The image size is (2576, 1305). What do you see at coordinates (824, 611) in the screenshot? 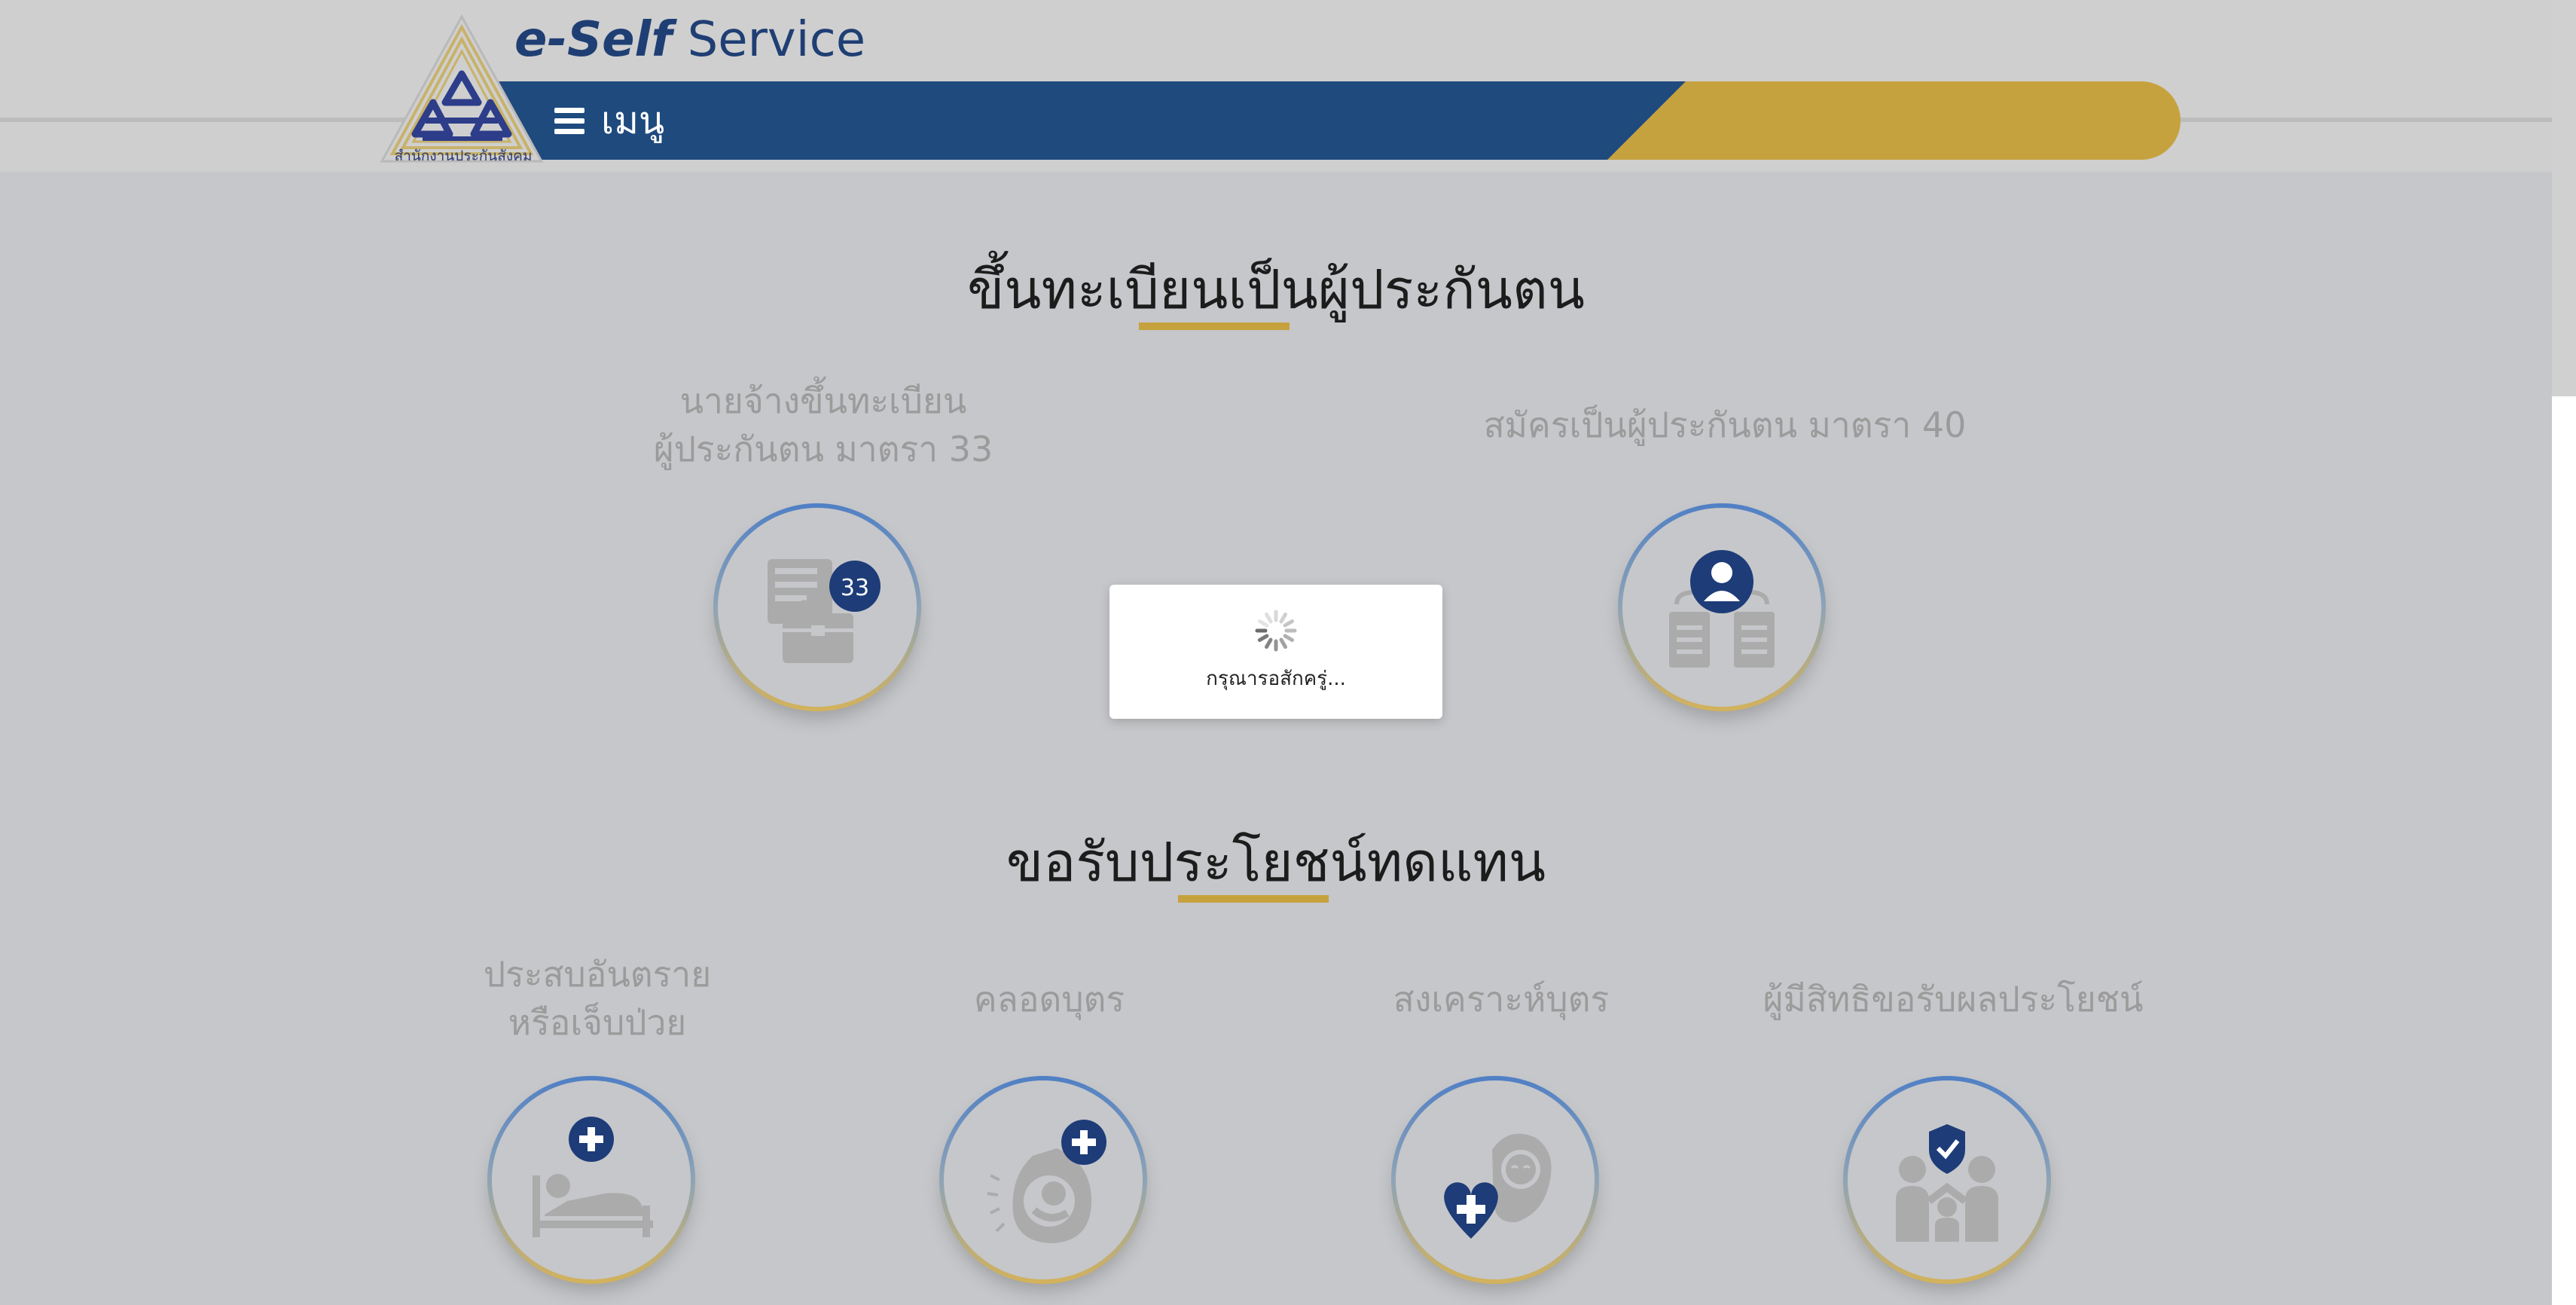
I see `briefcase-33-icon: 33` at bounding box center [824, 611].